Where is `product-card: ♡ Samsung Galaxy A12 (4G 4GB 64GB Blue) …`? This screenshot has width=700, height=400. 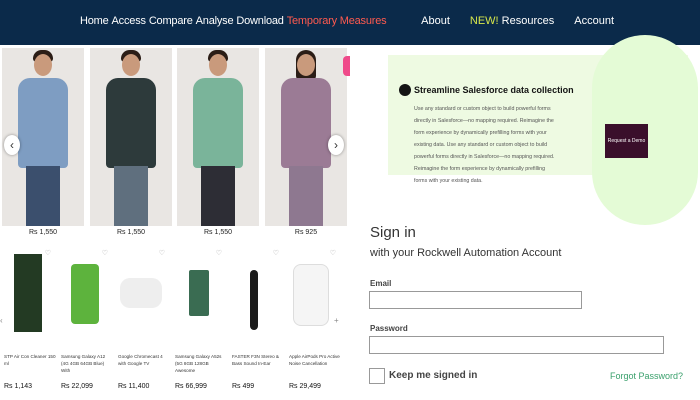
product-card: ♡ Samsung Galaxy A12 (4G 4GB 64GB Blue) … is located at coordinates (85, 320).